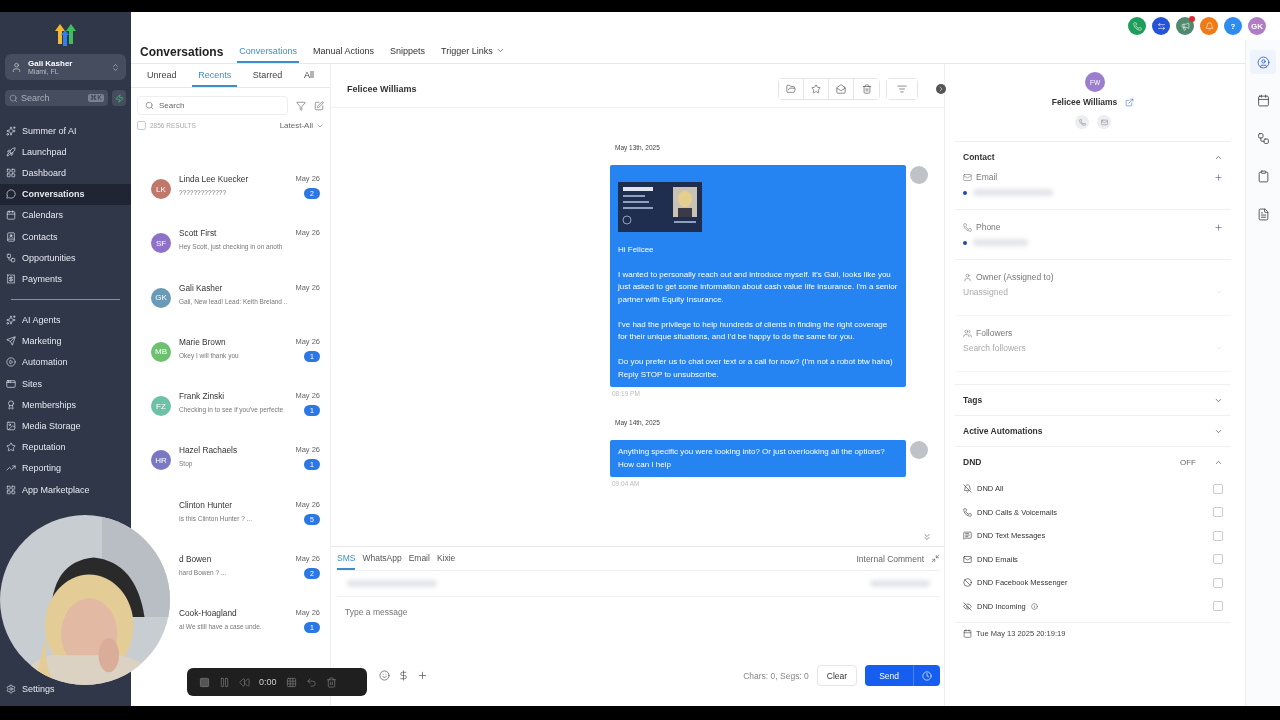 This screenshot has height=720, width=1280. I want to click on filter-button, so click(902, 88).